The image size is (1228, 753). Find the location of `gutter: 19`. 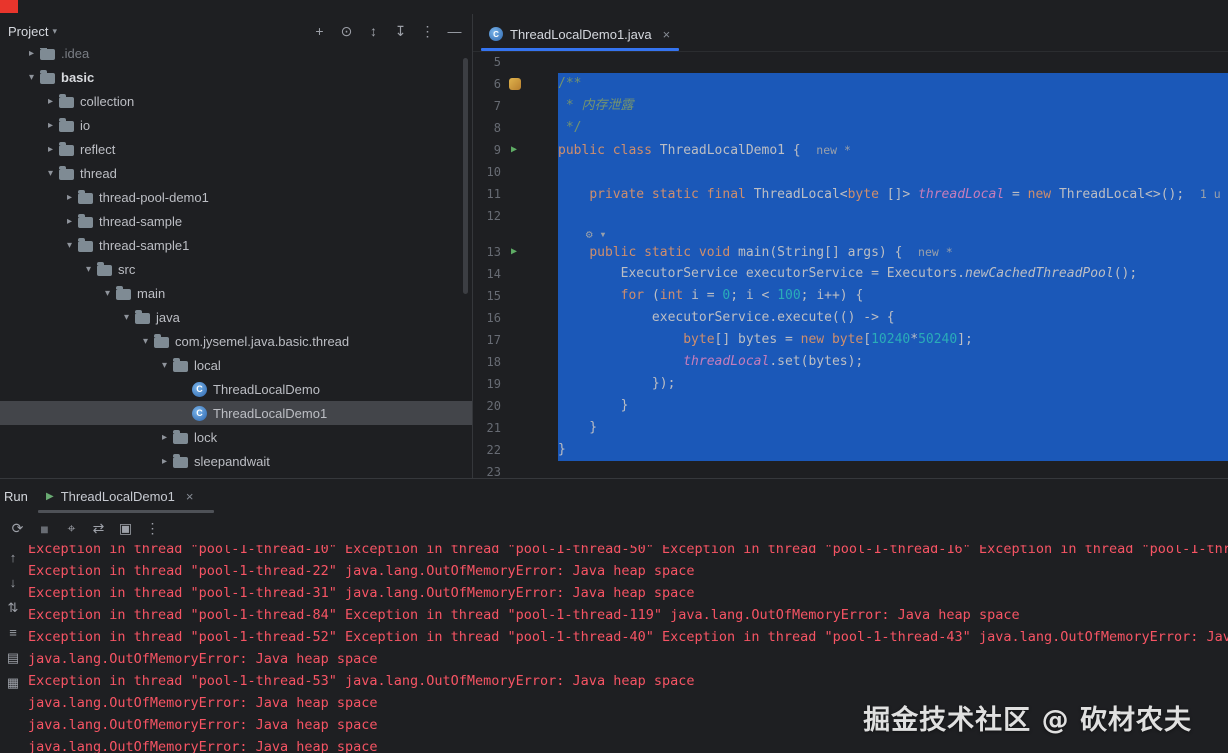

gutter: 19 is located at coordinates (515, 384).